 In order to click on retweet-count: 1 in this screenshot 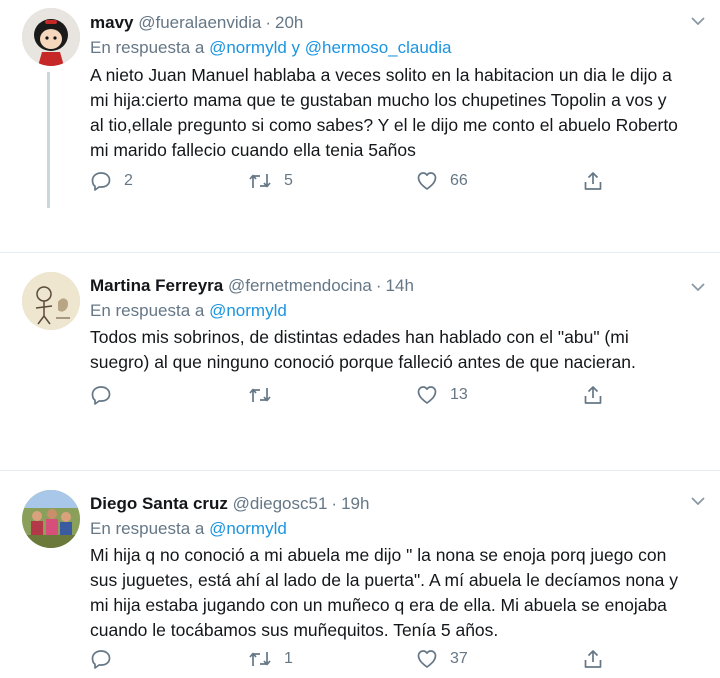, I will do `click(288, 658)`.